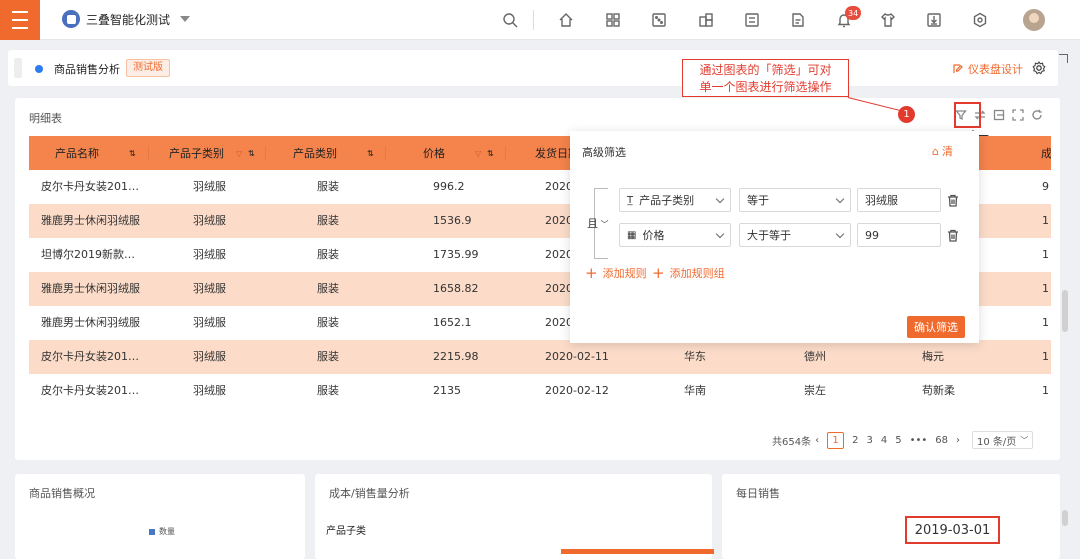 The height and width of the screenshot is (559, 1080). I want to click on rule-operator-value: 大于等于, so click(769, 235).